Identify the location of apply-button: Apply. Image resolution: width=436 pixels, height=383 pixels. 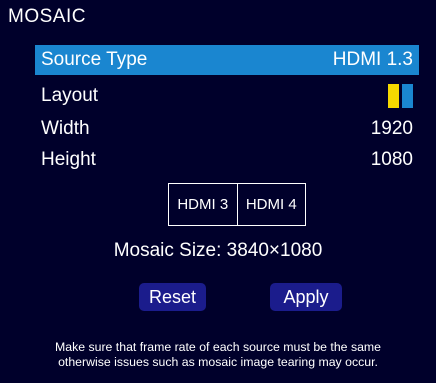
(306, 297).